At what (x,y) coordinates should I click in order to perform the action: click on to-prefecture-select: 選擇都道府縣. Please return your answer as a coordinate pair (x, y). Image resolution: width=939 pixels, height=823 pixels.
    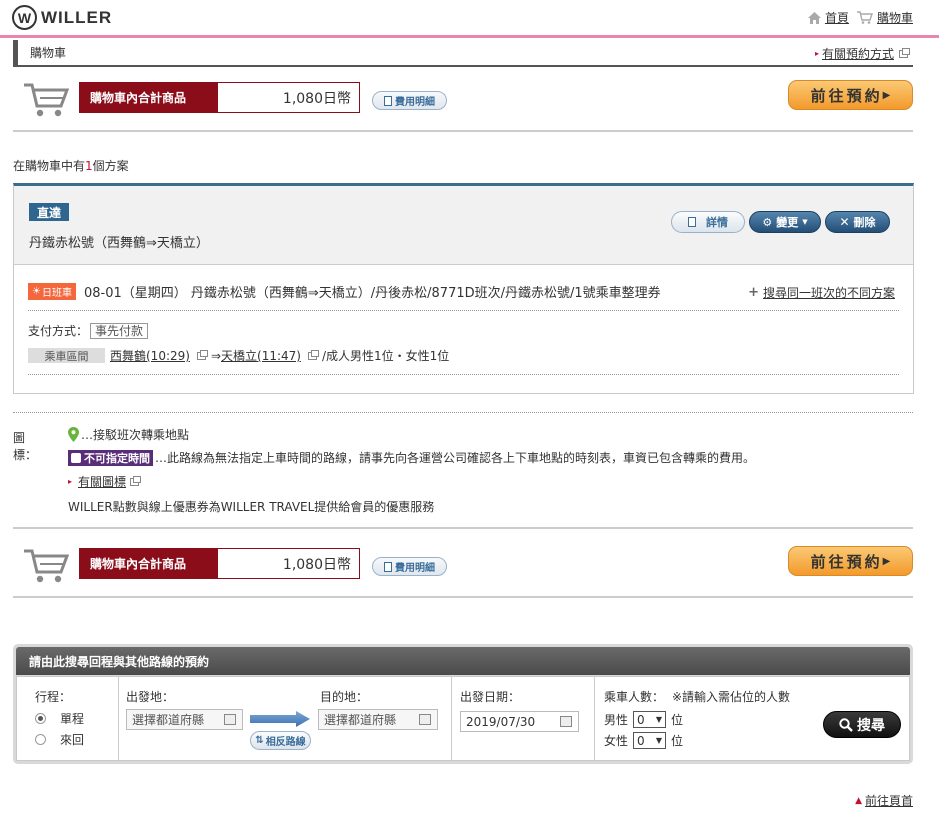
    Looking at the image, I should click on (378, 719).